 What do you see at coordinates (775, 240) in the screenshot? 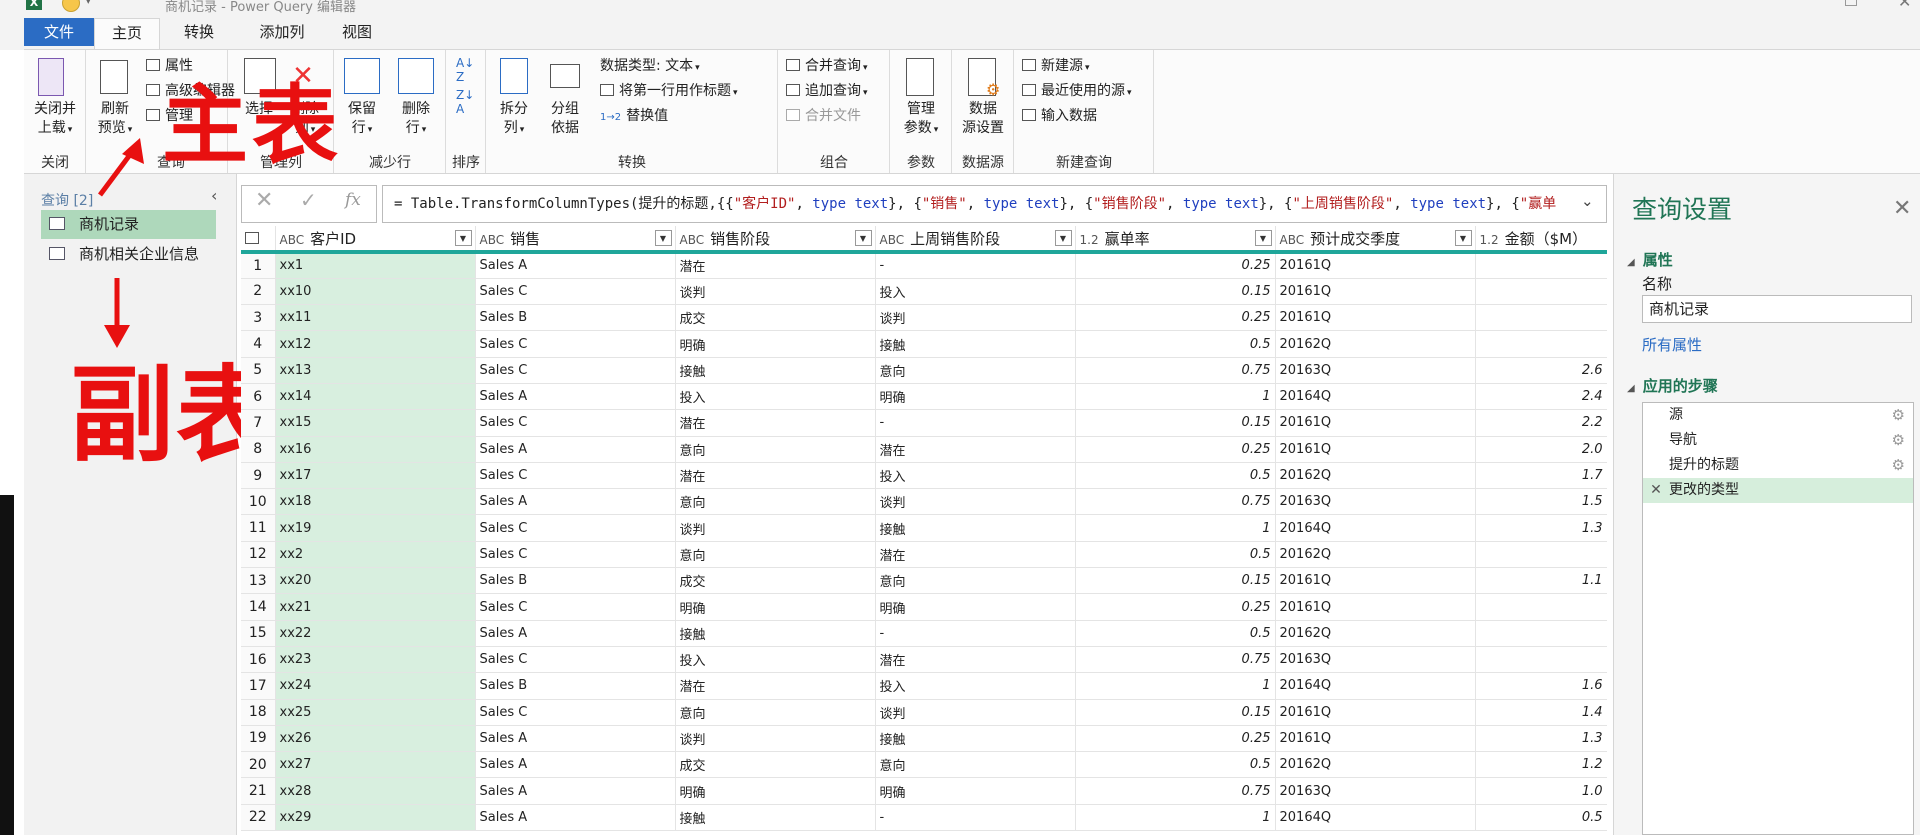
I see `column-header: ABC 销售阶段 ▼` at bounding box center [775, 240].